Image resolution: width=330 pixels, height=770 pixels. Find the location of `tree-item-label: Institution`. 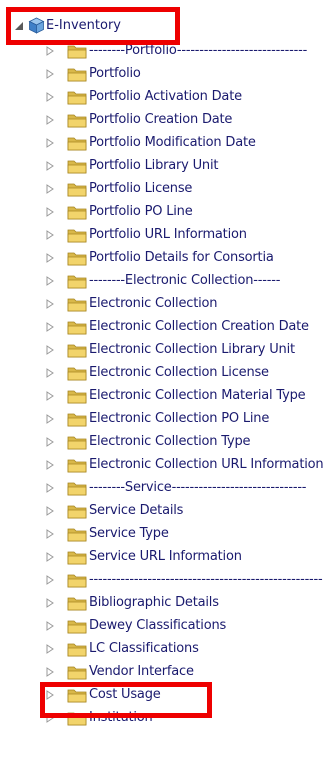

tree-item-label: Institution is located at coordinates (121, 717).